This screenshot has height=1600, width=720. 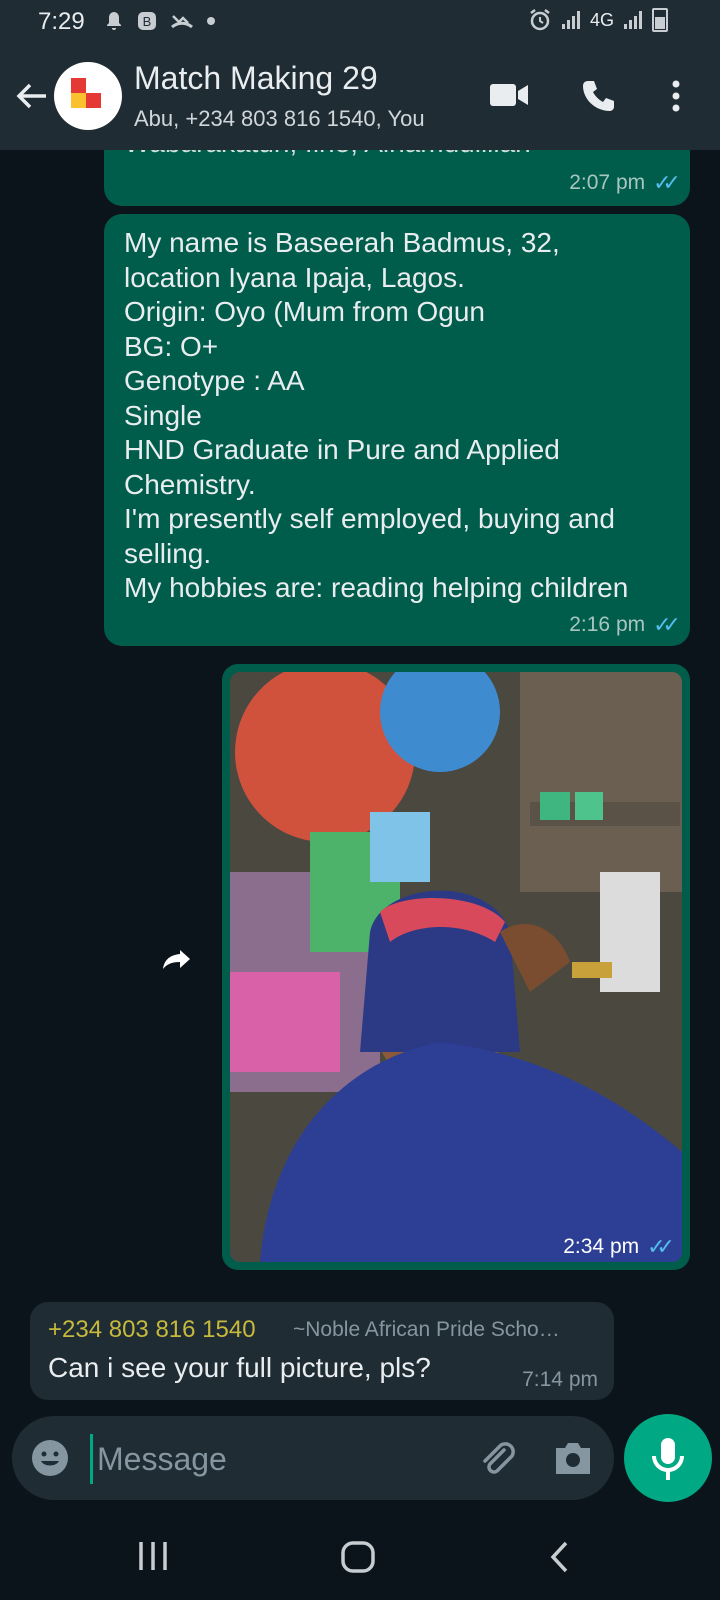 I want to click on group-avatar, so click(x=88, y=96).